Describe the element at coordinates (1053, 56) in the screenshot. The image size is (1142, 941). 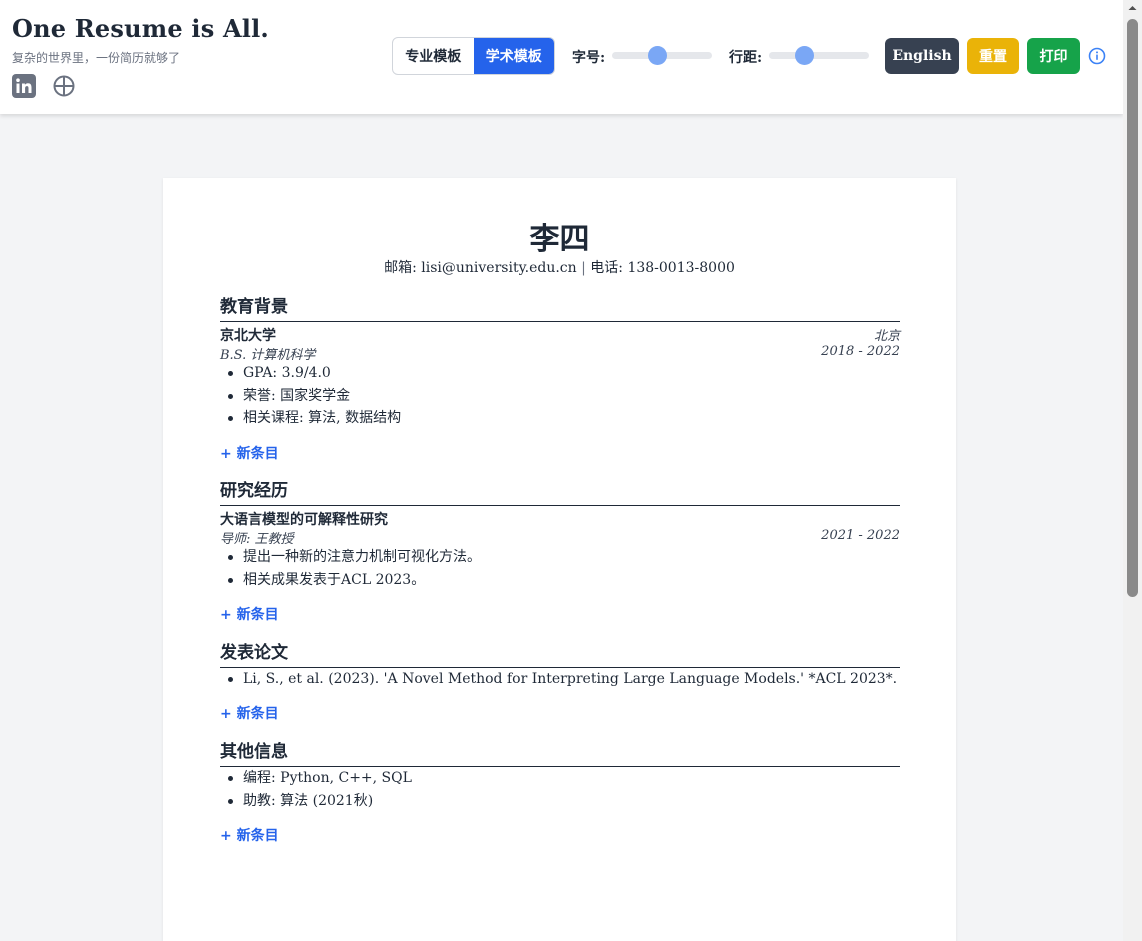
I see `print-button: 打印` at that location.